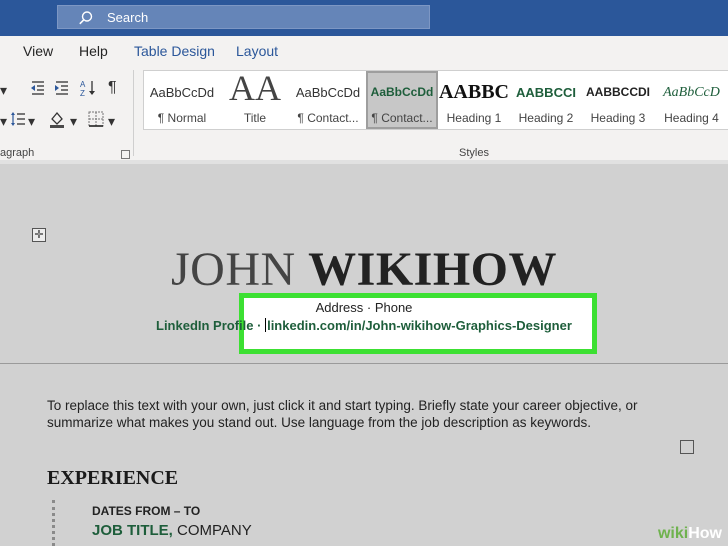 The height and width of the screenshot is (546, 728). Describe the element at coordinates (546, 92) in the screenshot. I see `style-sample: AABBCCI` at that location.